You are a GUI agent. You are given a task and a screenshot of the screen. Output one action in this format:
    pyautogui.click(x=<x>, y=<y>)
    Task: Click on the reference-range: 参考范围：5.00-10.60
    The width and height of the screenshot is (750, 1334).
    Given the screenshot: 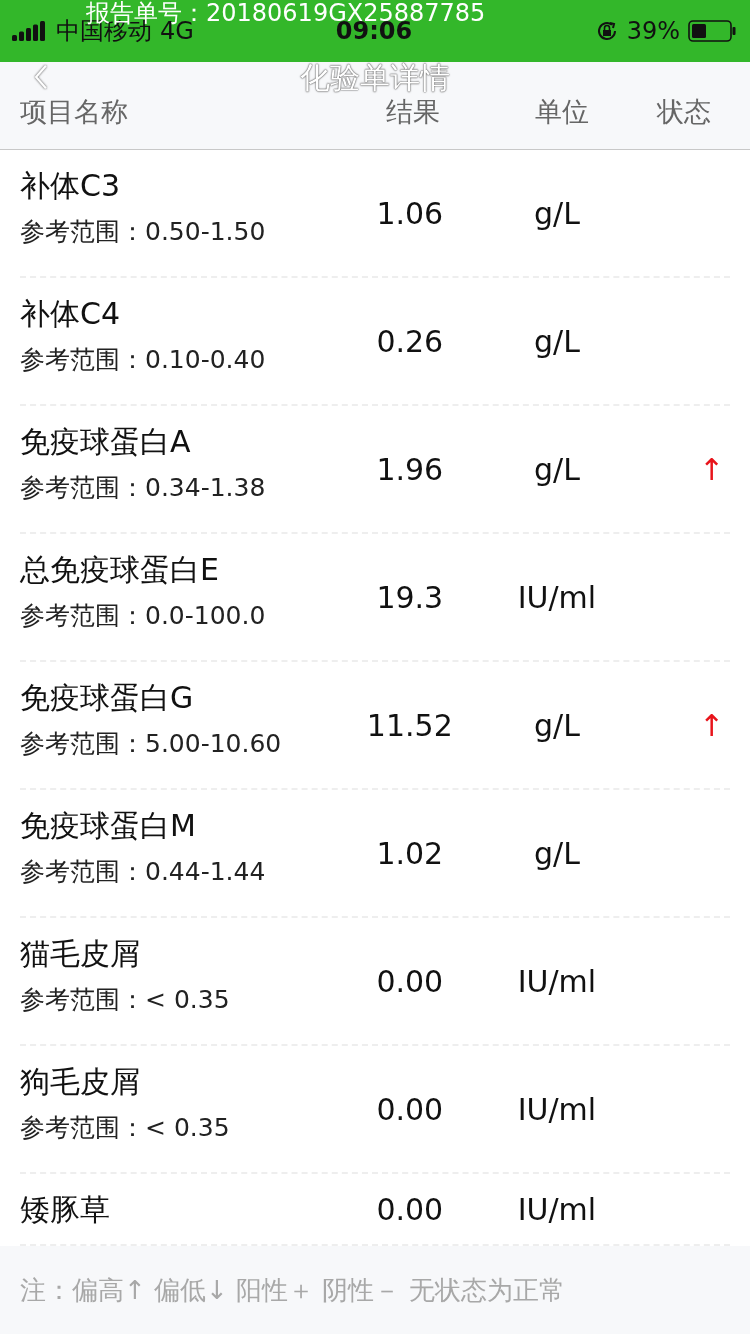 What is the action you would take?
    pyautogui.click(x=151, y=744)
    